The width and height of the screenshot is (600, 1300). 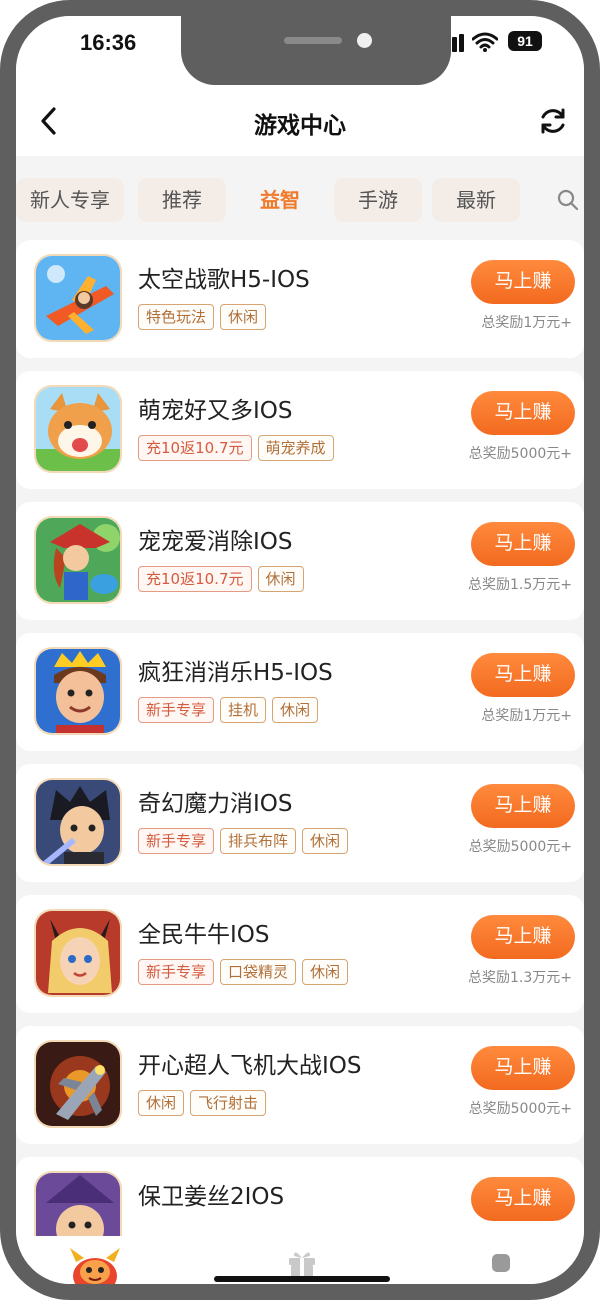 I want to click on battery-icon: 91, so click(x=525, y=41).